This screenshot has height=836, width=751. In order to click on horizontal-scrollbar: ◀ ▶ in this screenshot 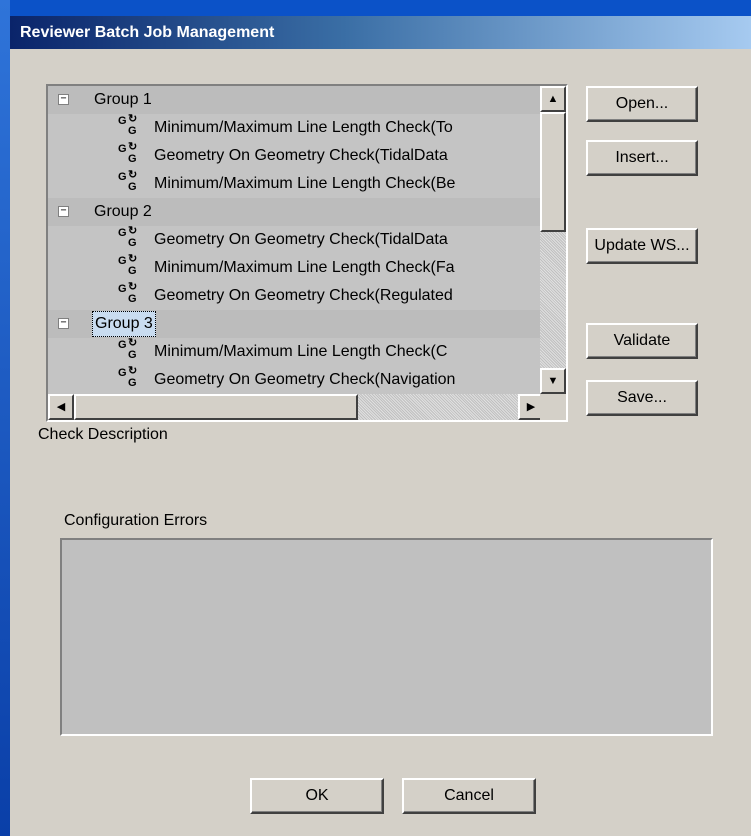, I will do `click(296, 407)`.